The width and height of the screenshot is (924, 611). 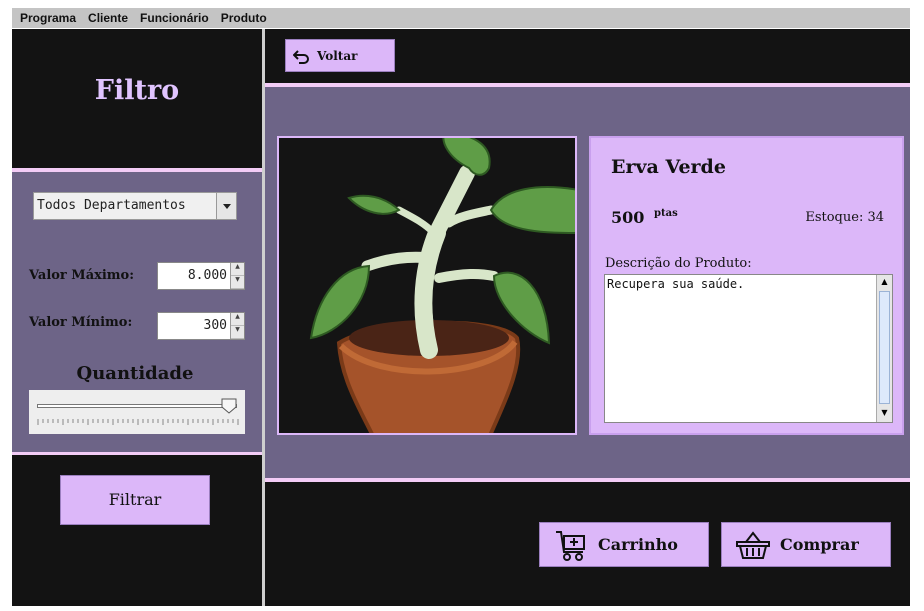 What do you see at coordinates (666, 213) in the screenshot?
I see `price-currency: ptas` at bounding box center [666, 213].